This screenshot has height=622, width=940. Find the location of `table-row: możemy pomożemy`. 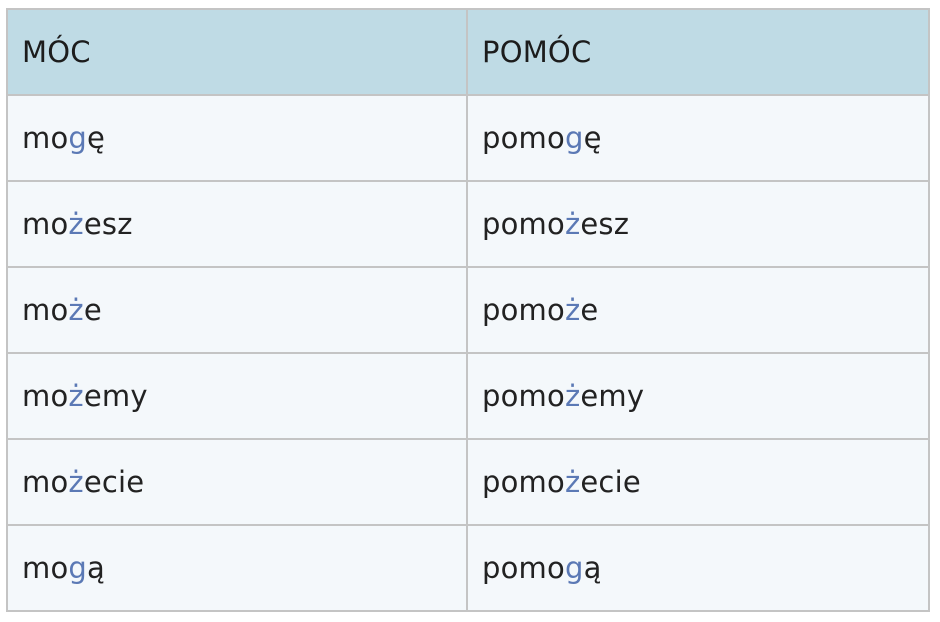

table-row: możemy pomożemy is located at coordinates (468, 396).